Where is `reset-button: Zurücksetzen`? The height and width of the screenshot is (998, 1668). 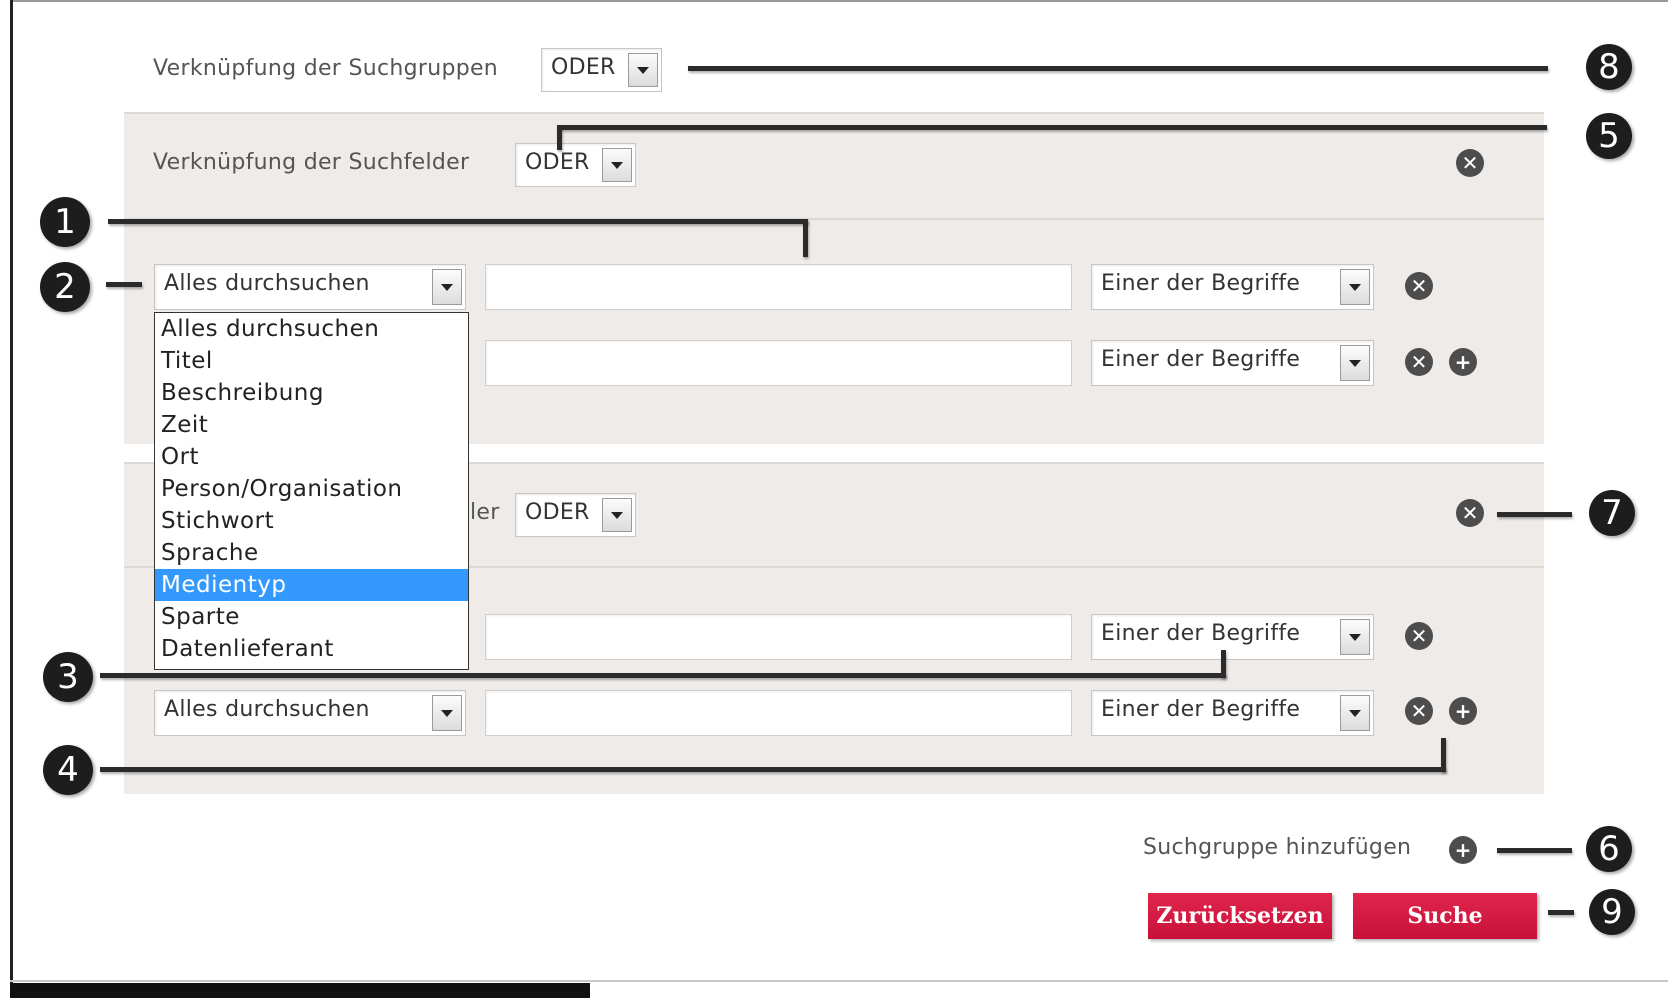 reset-button: Zurücksetzen is located at coordinates (1240, 916).